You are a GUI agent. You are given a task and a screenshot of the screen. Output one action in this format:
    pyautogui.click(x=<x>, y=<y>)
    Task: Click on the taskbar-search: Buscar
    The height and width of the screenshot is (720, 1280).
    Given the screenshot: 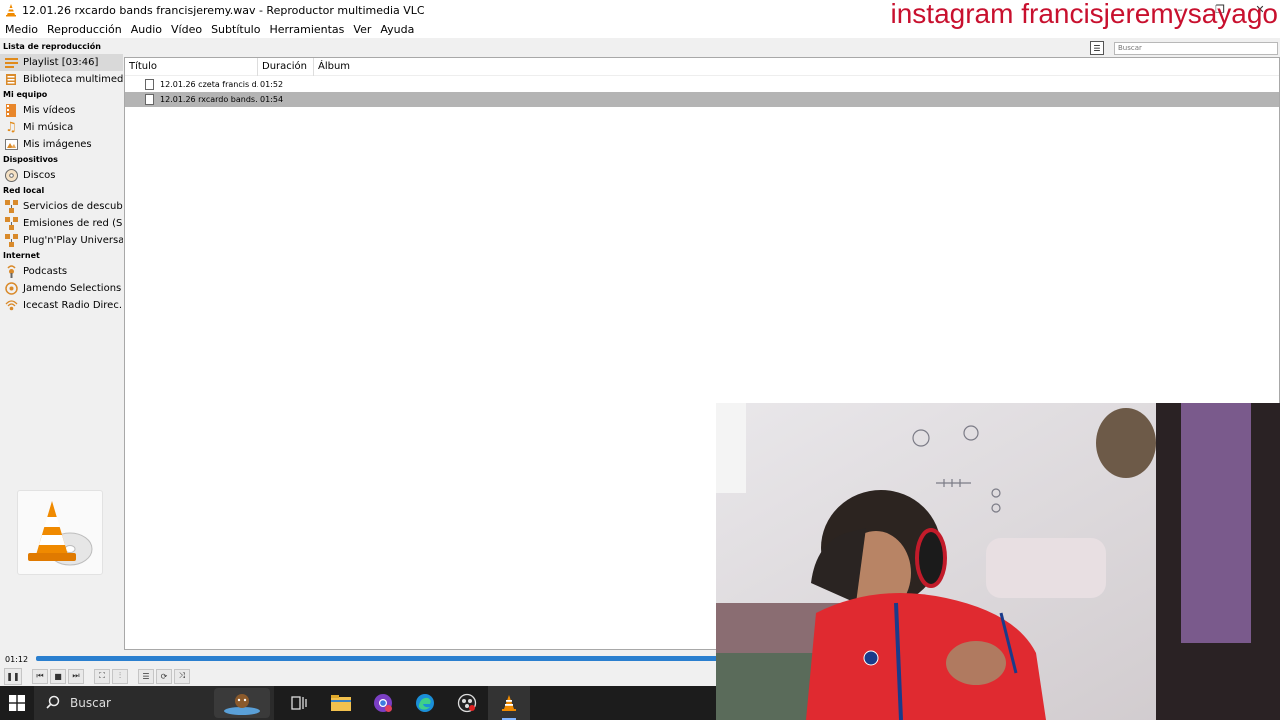 What is the action you would take?
    pyautogui.click(x=154, y=703)
    